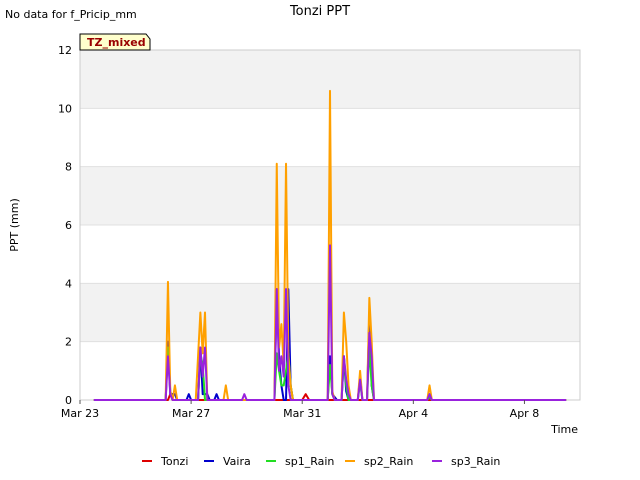  I want to click on legend-item: sp2_Rain, so click(379, 461).